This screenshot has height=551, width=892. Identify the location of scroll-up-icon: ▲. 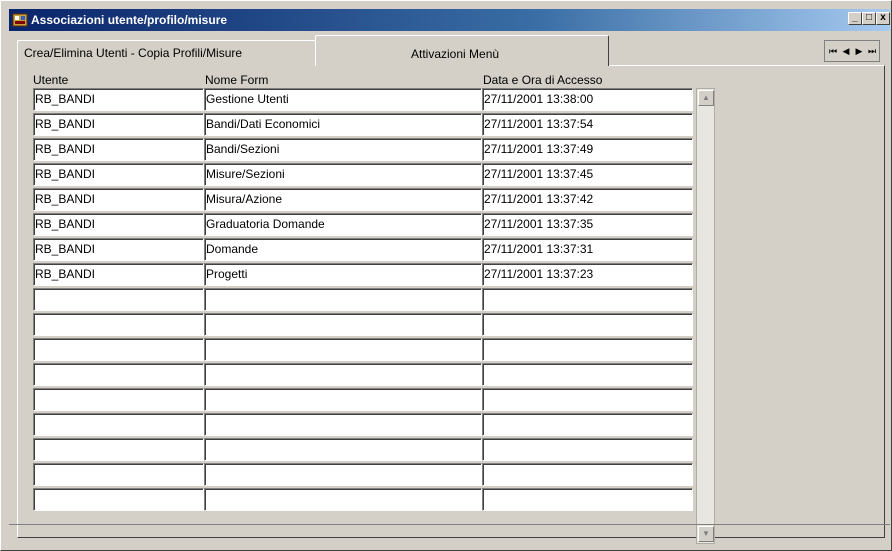
(706, 98).